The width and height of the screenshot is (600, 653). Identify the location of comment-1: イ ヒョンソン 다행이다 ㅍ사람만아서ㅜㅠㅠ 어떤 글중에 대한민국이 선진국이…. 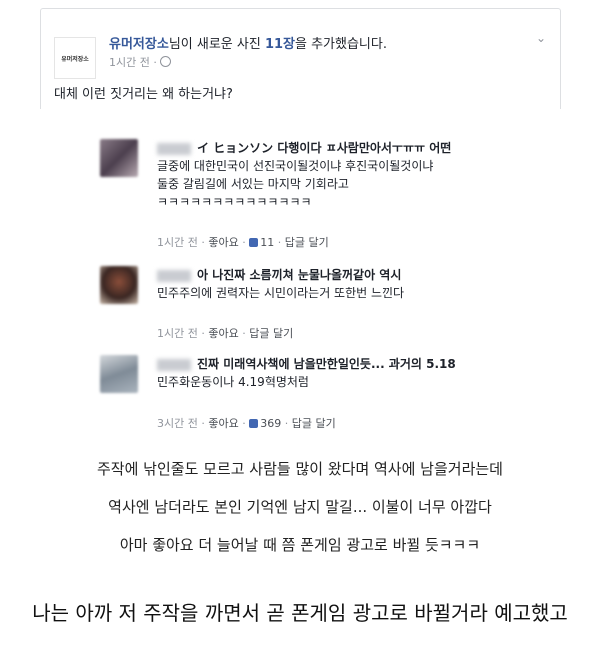
(330, 195).